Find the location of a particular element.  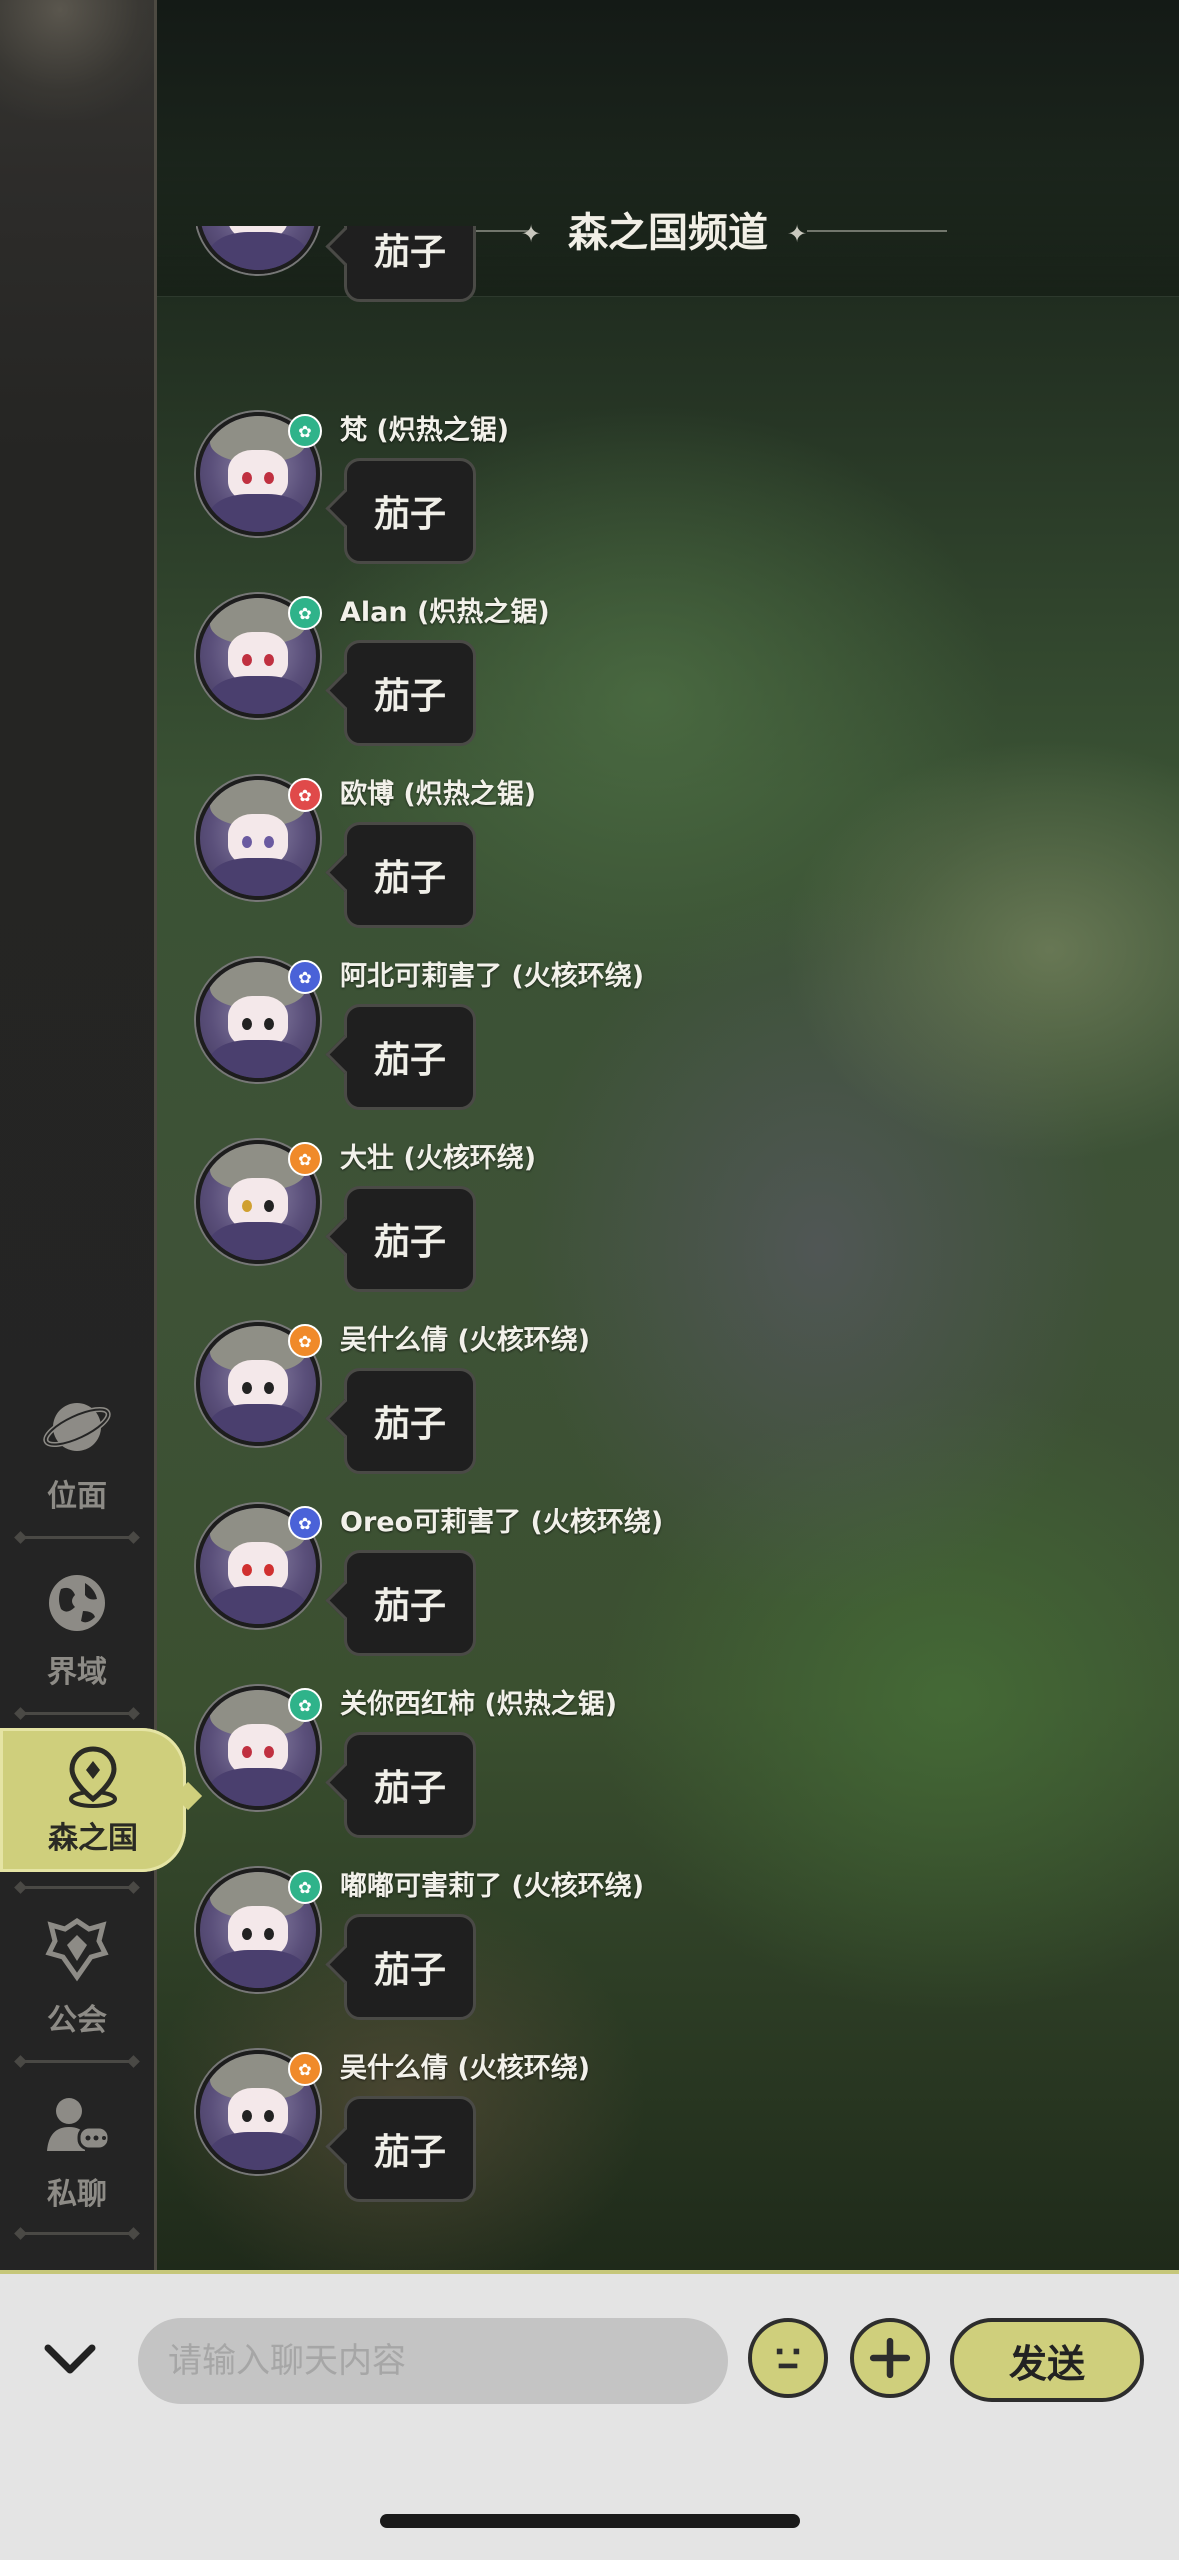

sidebar-item-plane: 位面 is located at coordinates (77, 1453).